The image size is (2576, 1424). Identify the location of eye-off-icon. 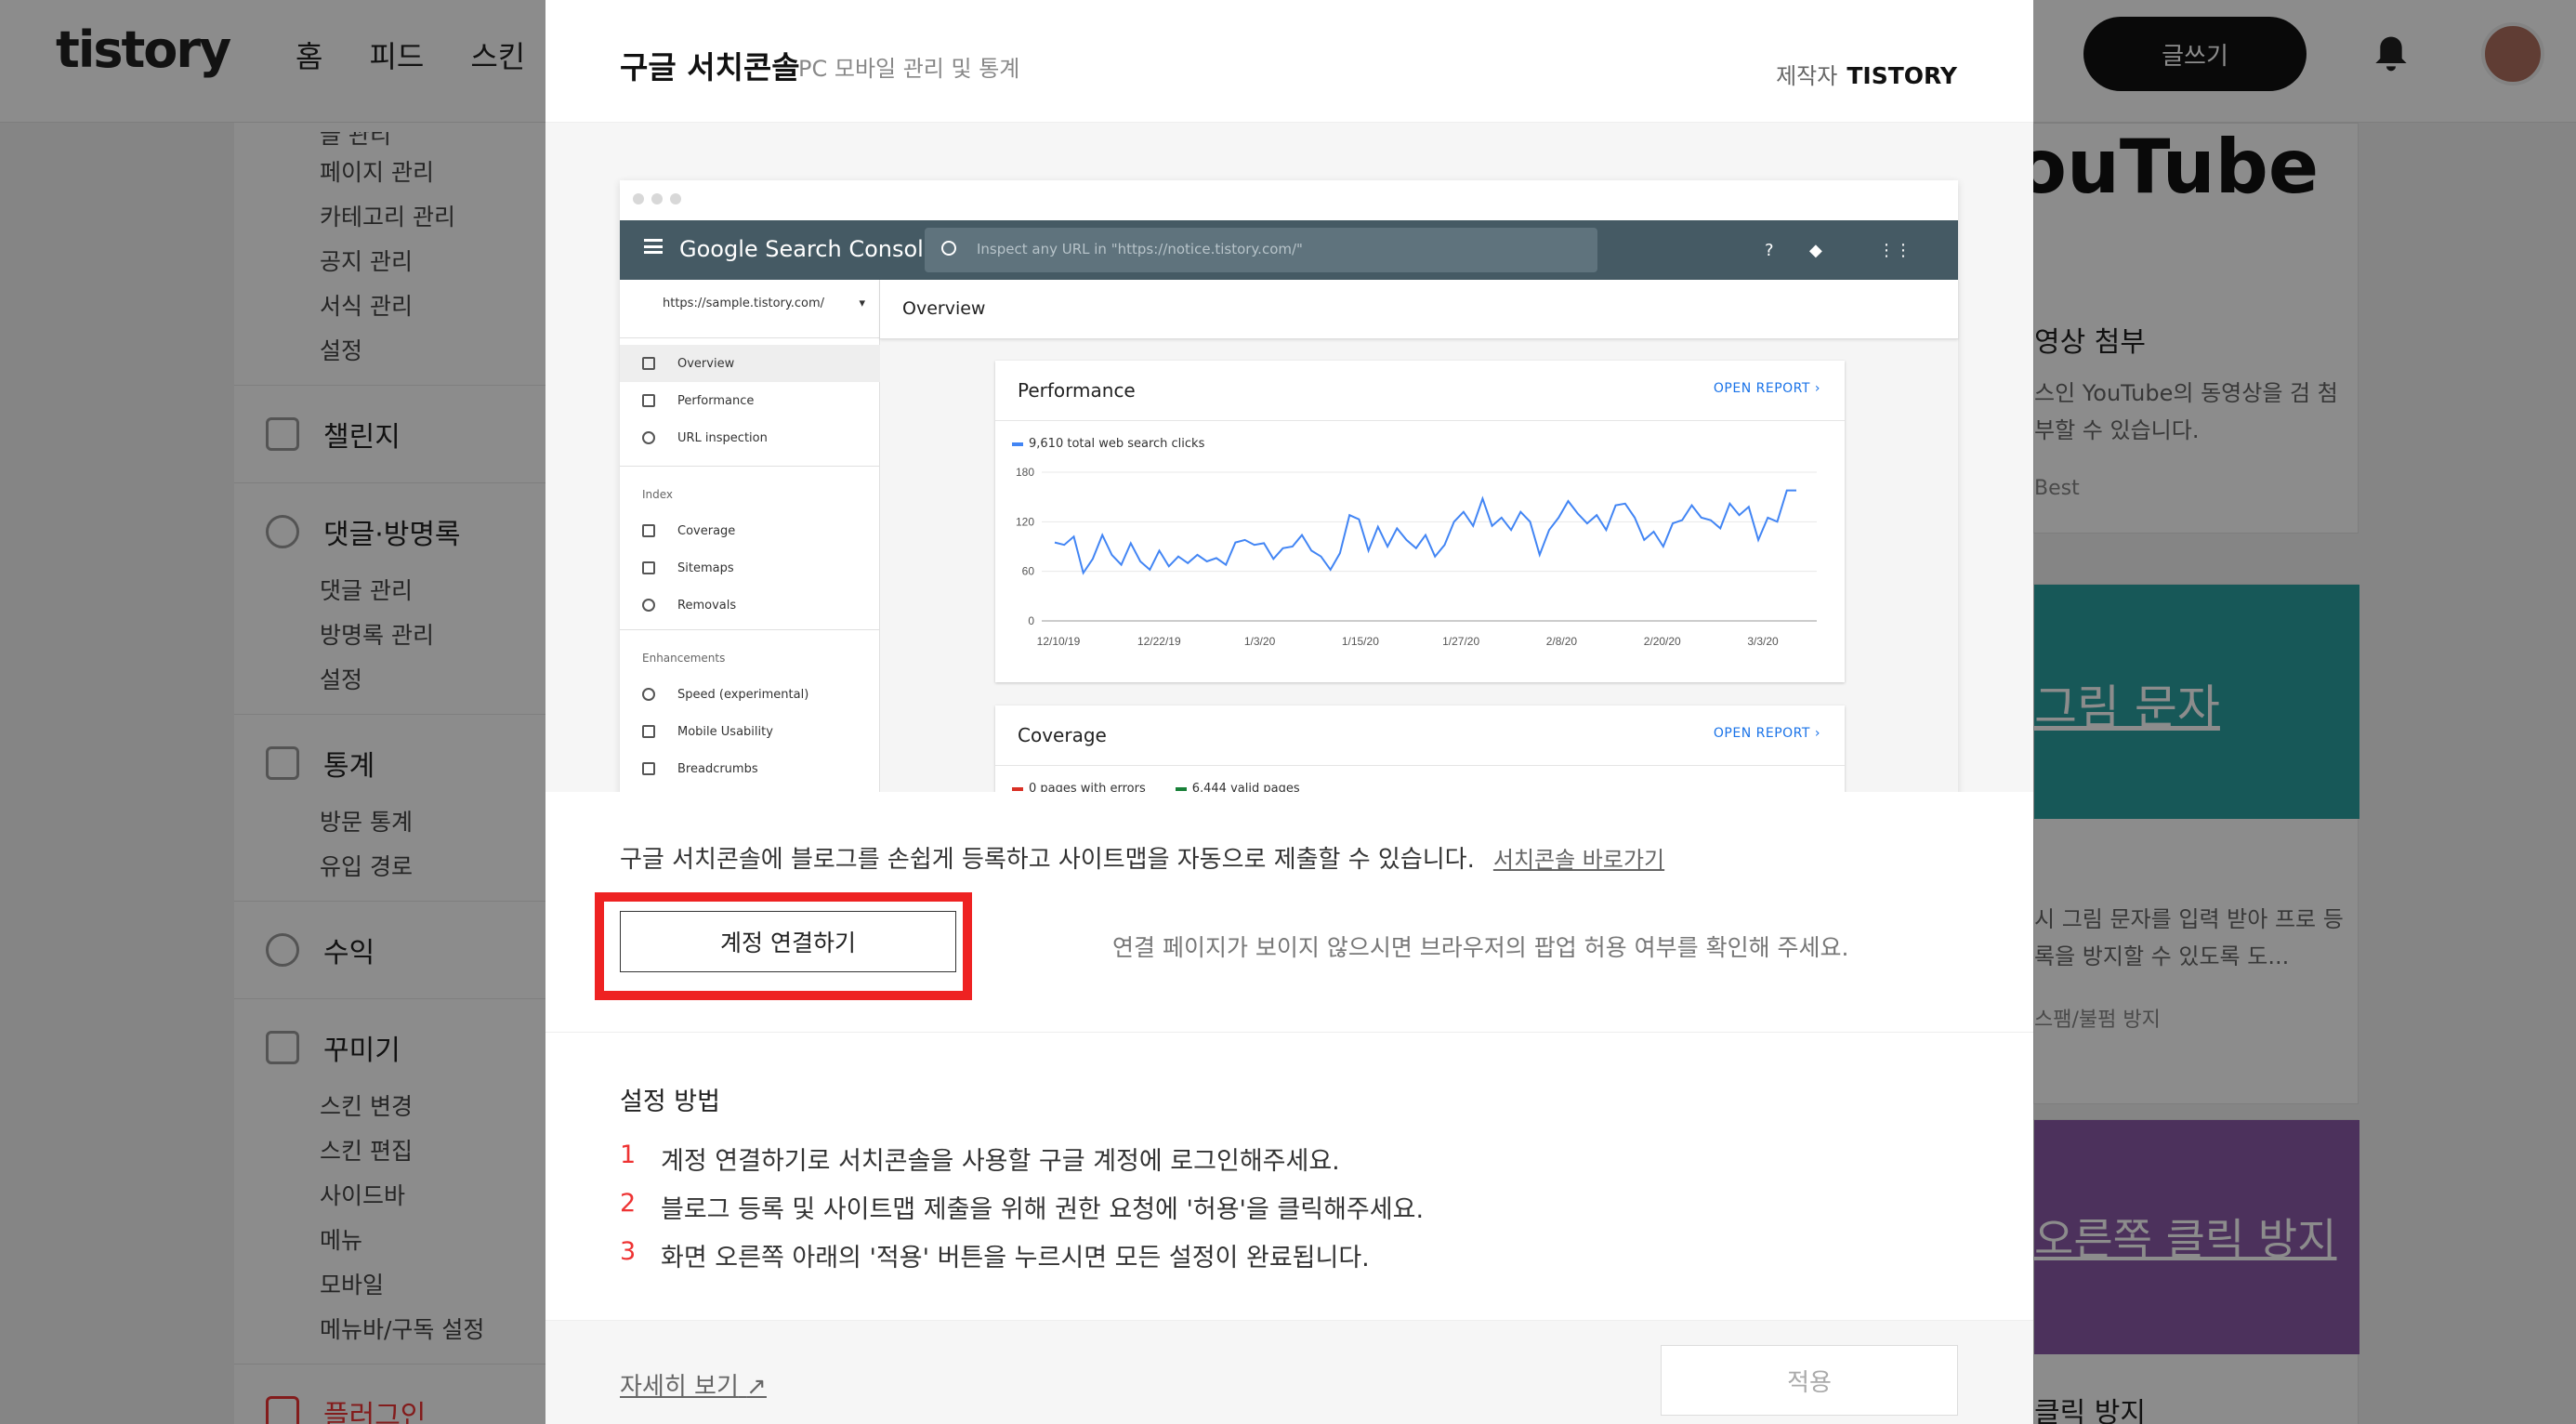
(648, 605).